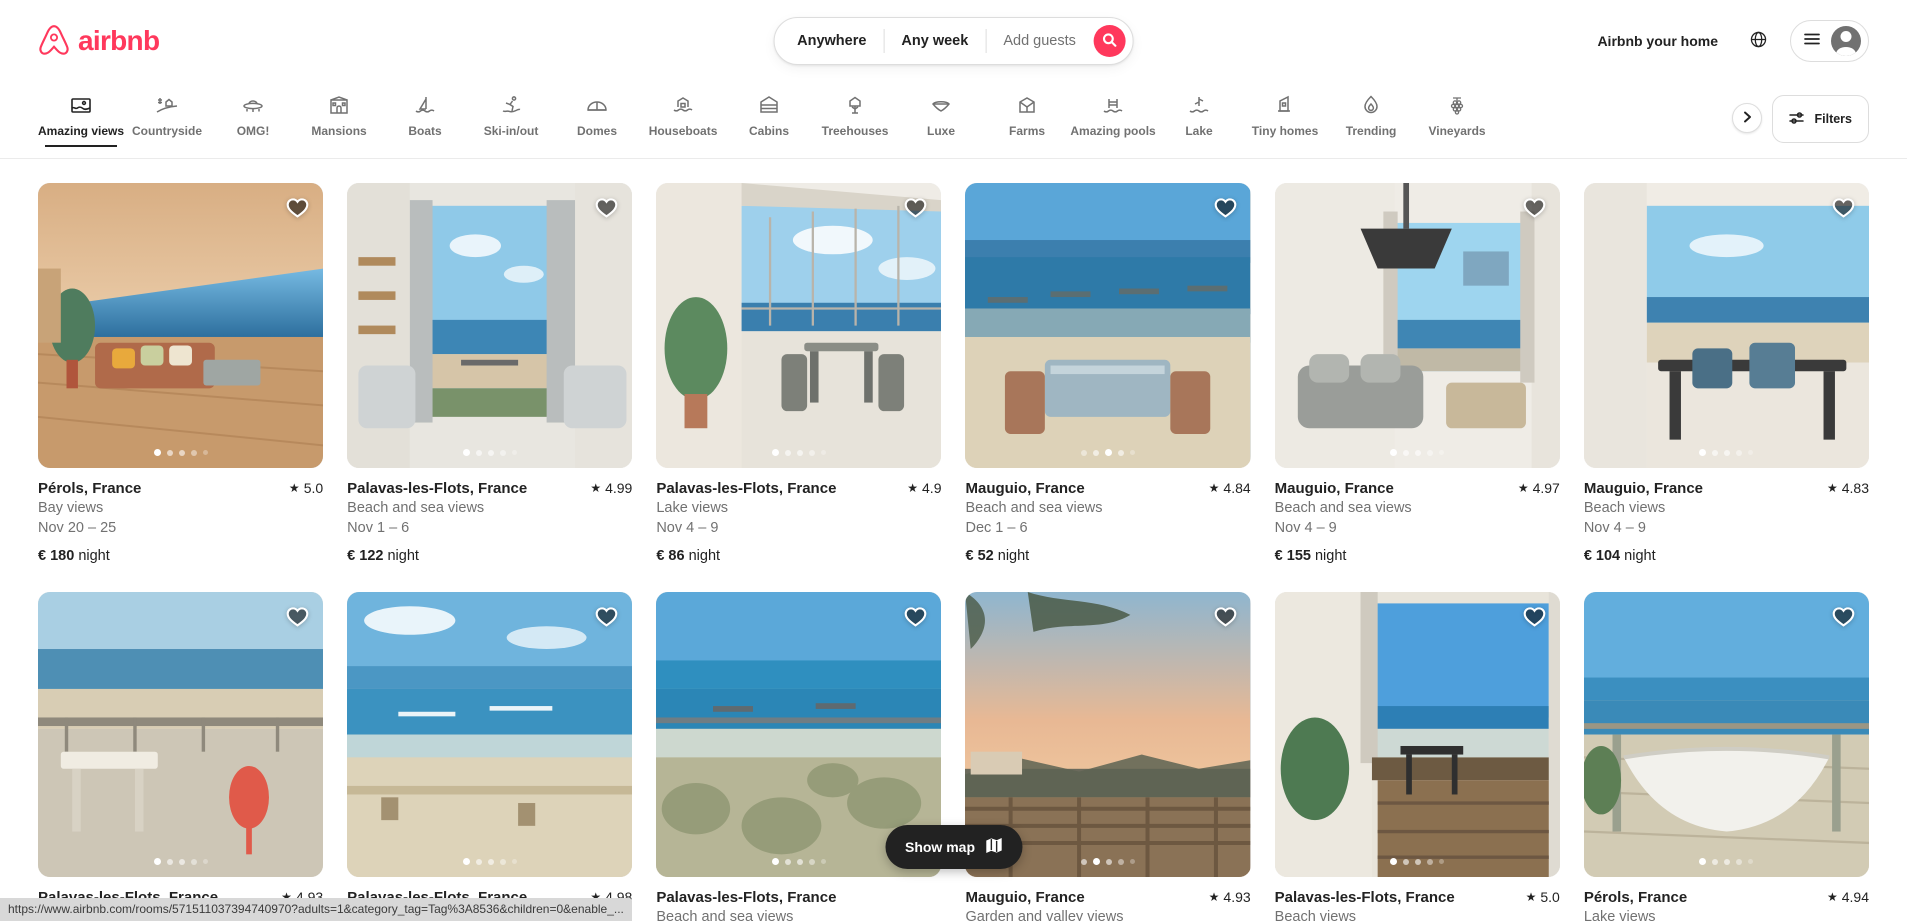 Image resolution: width=1907 pixels, height=921 pixels. I want to click on show-map-button: Show map, so click(953, 847).